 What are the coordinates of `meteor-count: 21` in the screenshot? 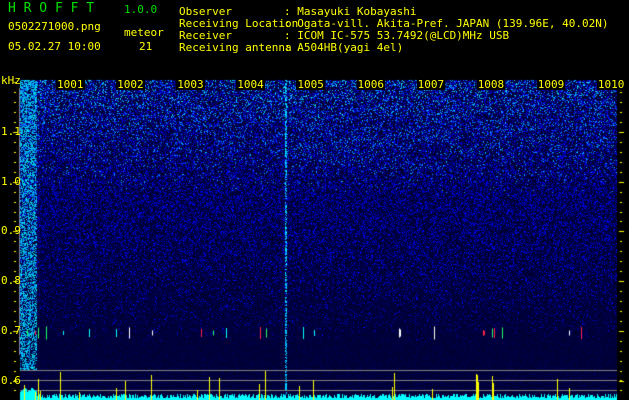 It's located at (146, 46).